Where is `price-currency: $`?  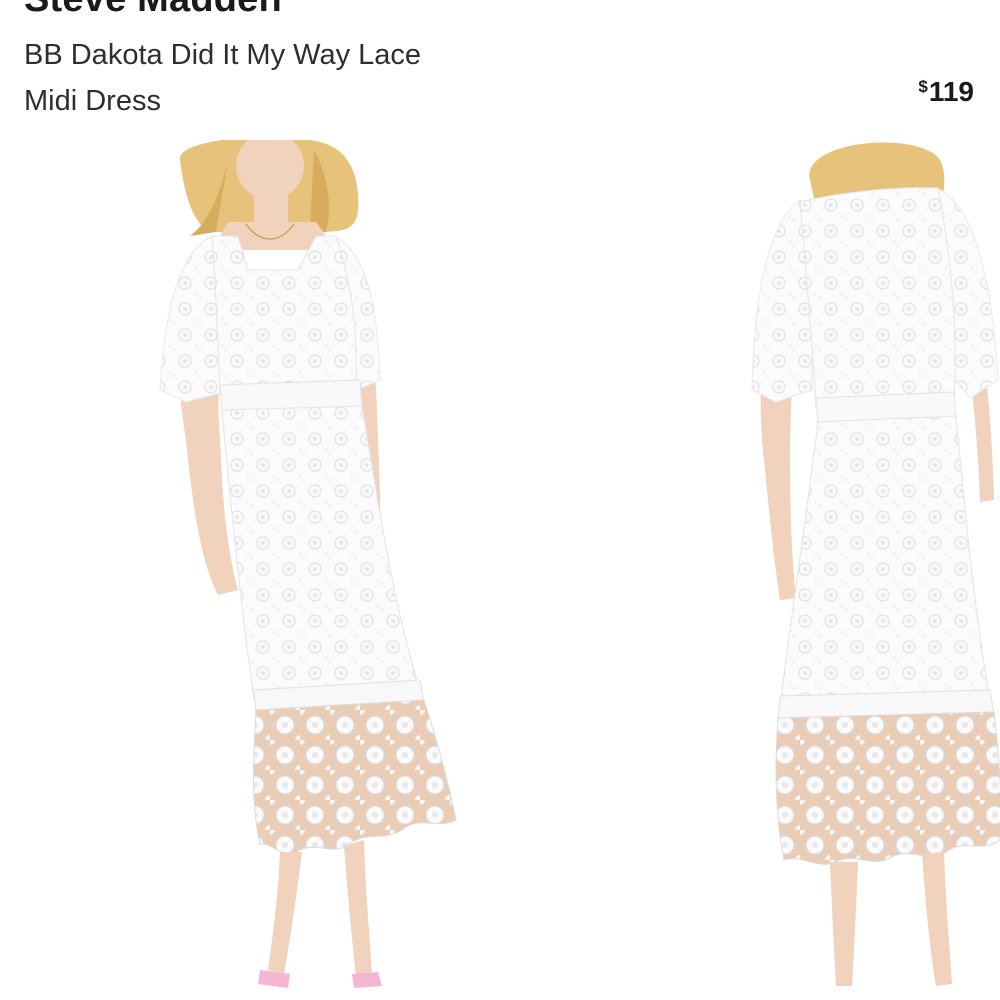
price-currency: $ is located at coordinates (923, 86).